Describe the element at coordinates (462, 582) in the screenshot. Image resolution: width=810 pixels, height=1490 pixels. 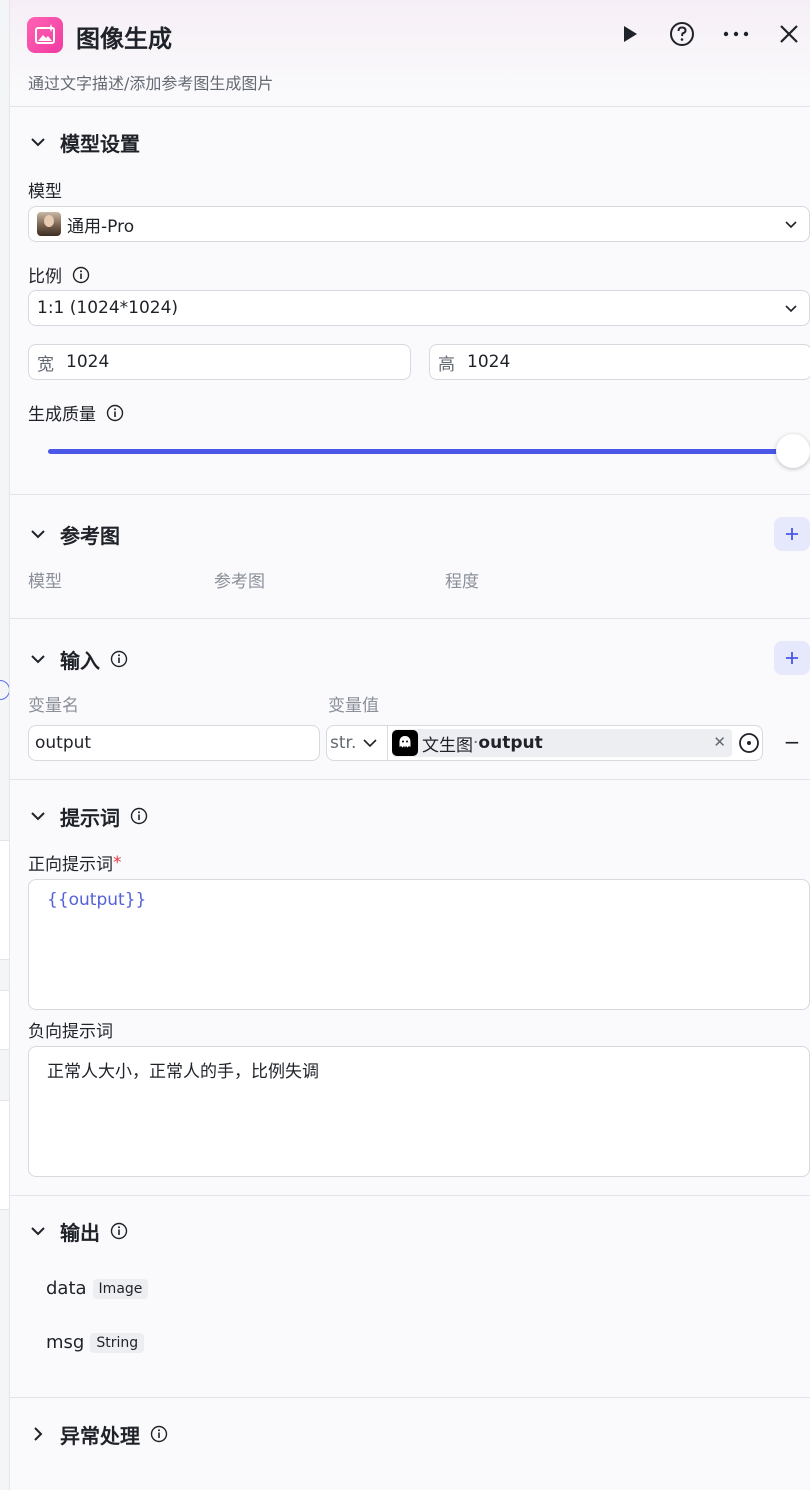
I see `col-degree: 程度` at that location.